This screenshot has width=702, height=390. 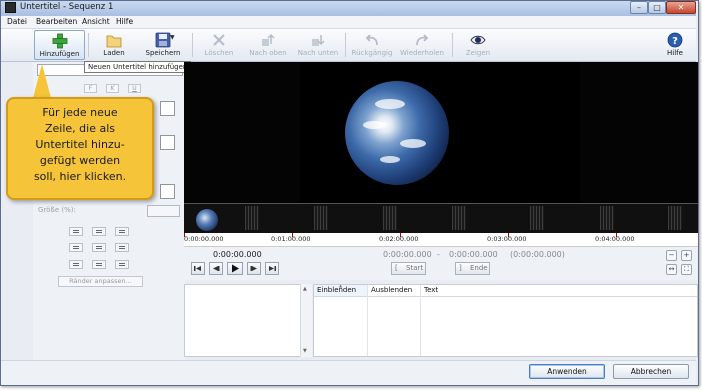 What do you see at coordinates (57, 210) in the screenshot?
I see `size-label: Größe (%):` at bounding box center [57, 210].